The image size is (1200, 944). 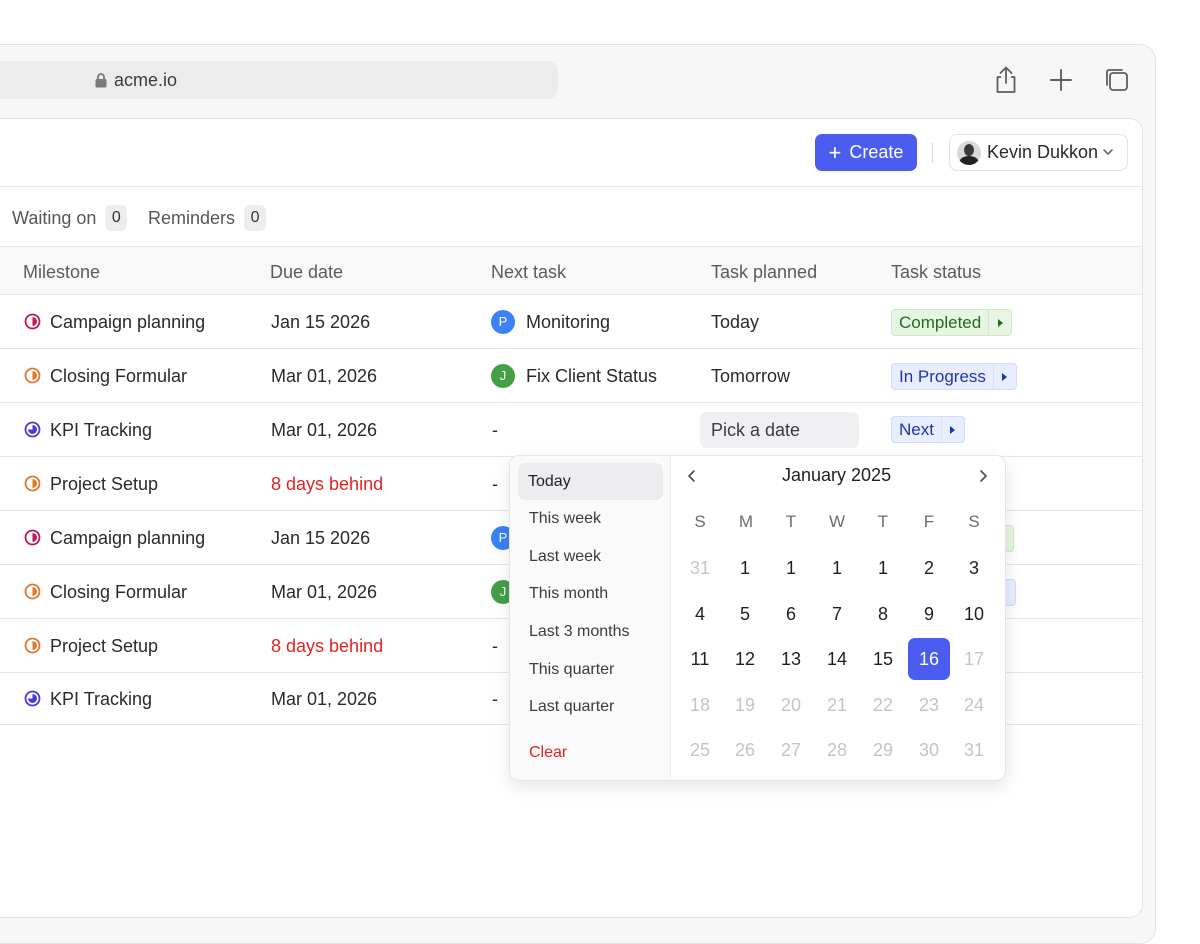 What do you see at coordinates (764, 272) in the screenshot?
I see `column-header-task-planned: Task planned` at bounding box center [764, 272].